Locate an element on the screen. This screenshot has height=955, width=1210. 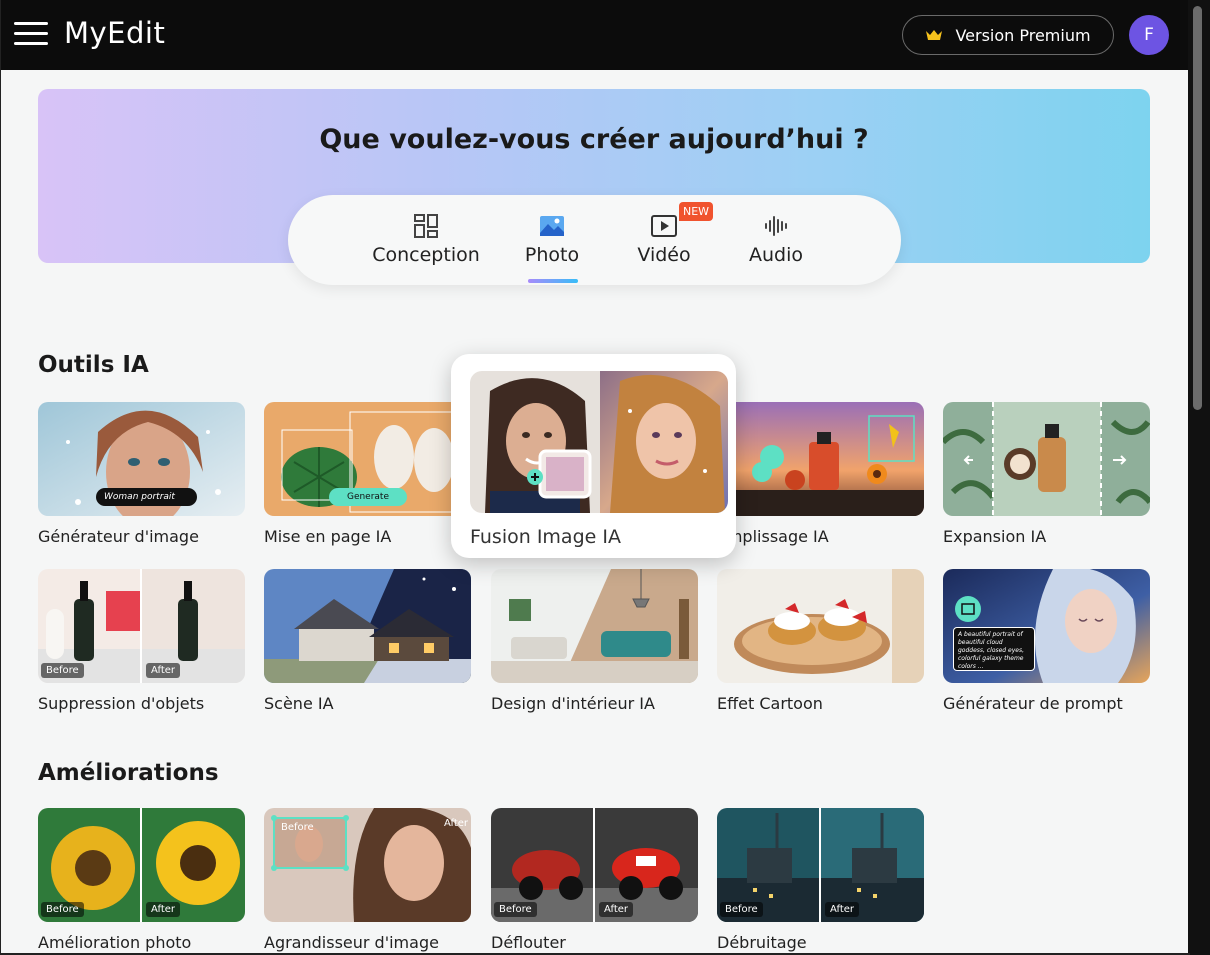
tool-card-photo-enhance: Before After Amélioration photo is located at coordinates (141, 880).